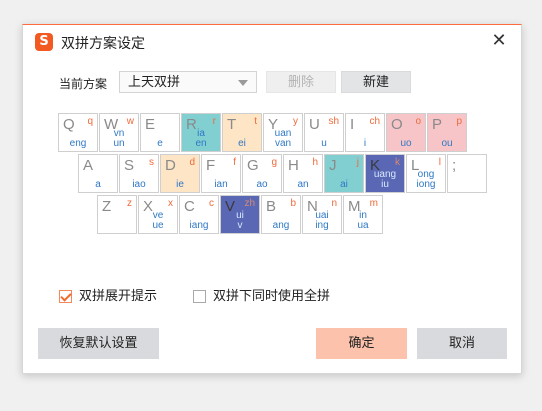  Describe the element at coordinates (160, 132) in the screenshot. I see `key-e: Ee` at that location.